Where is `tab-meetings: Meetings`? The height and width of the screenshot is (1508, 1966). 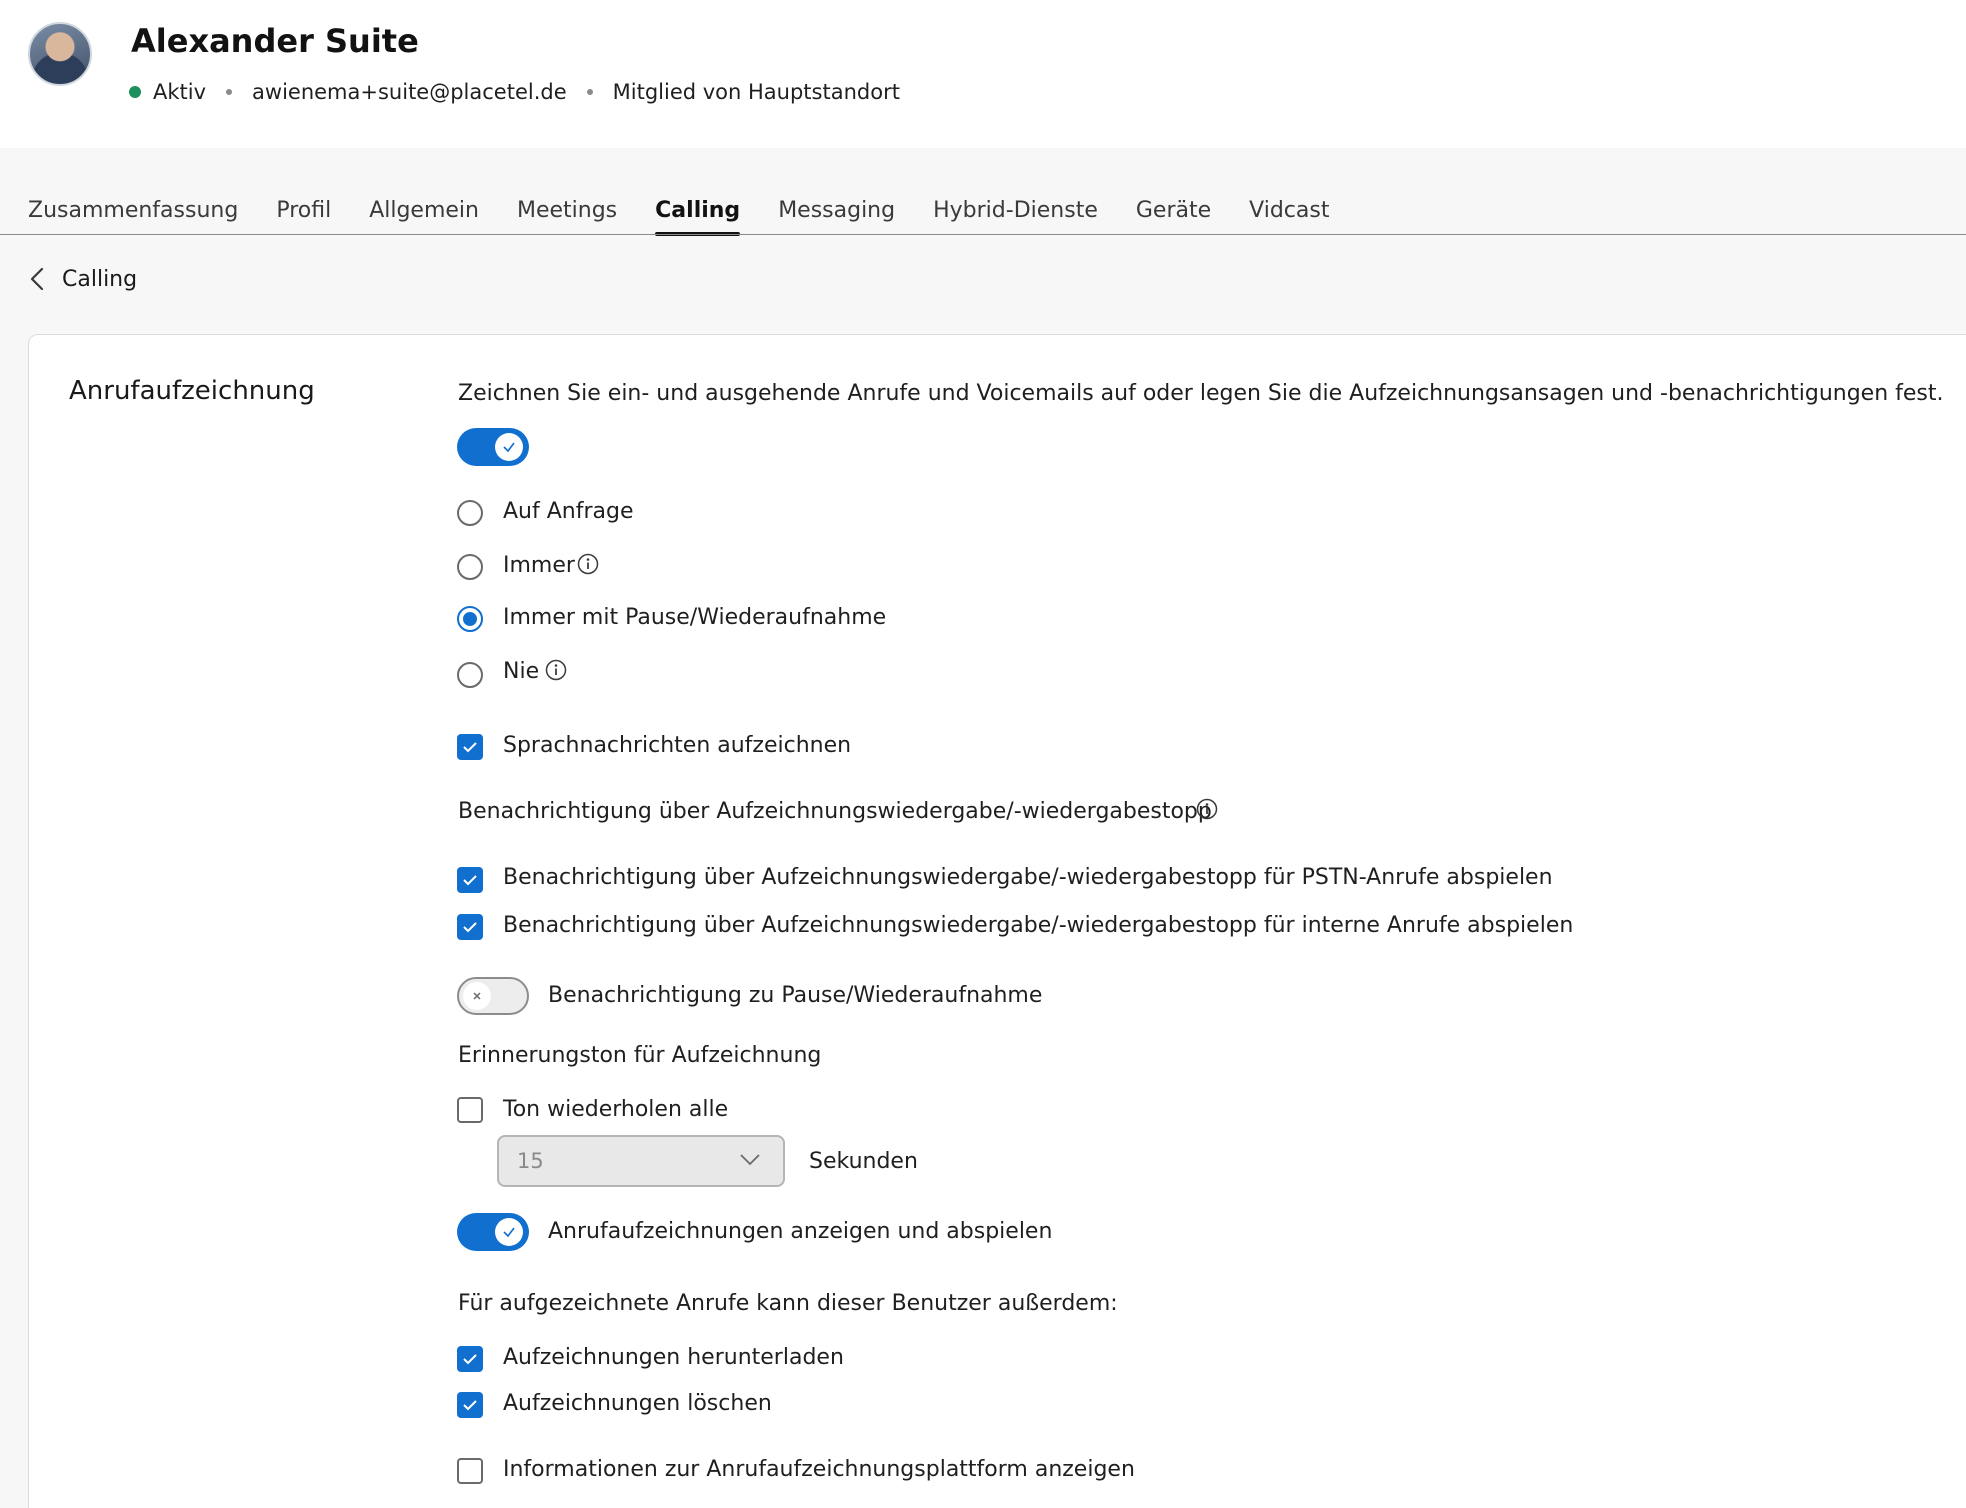 tab-meetings: Meetings is located at coordinates (567, 214).